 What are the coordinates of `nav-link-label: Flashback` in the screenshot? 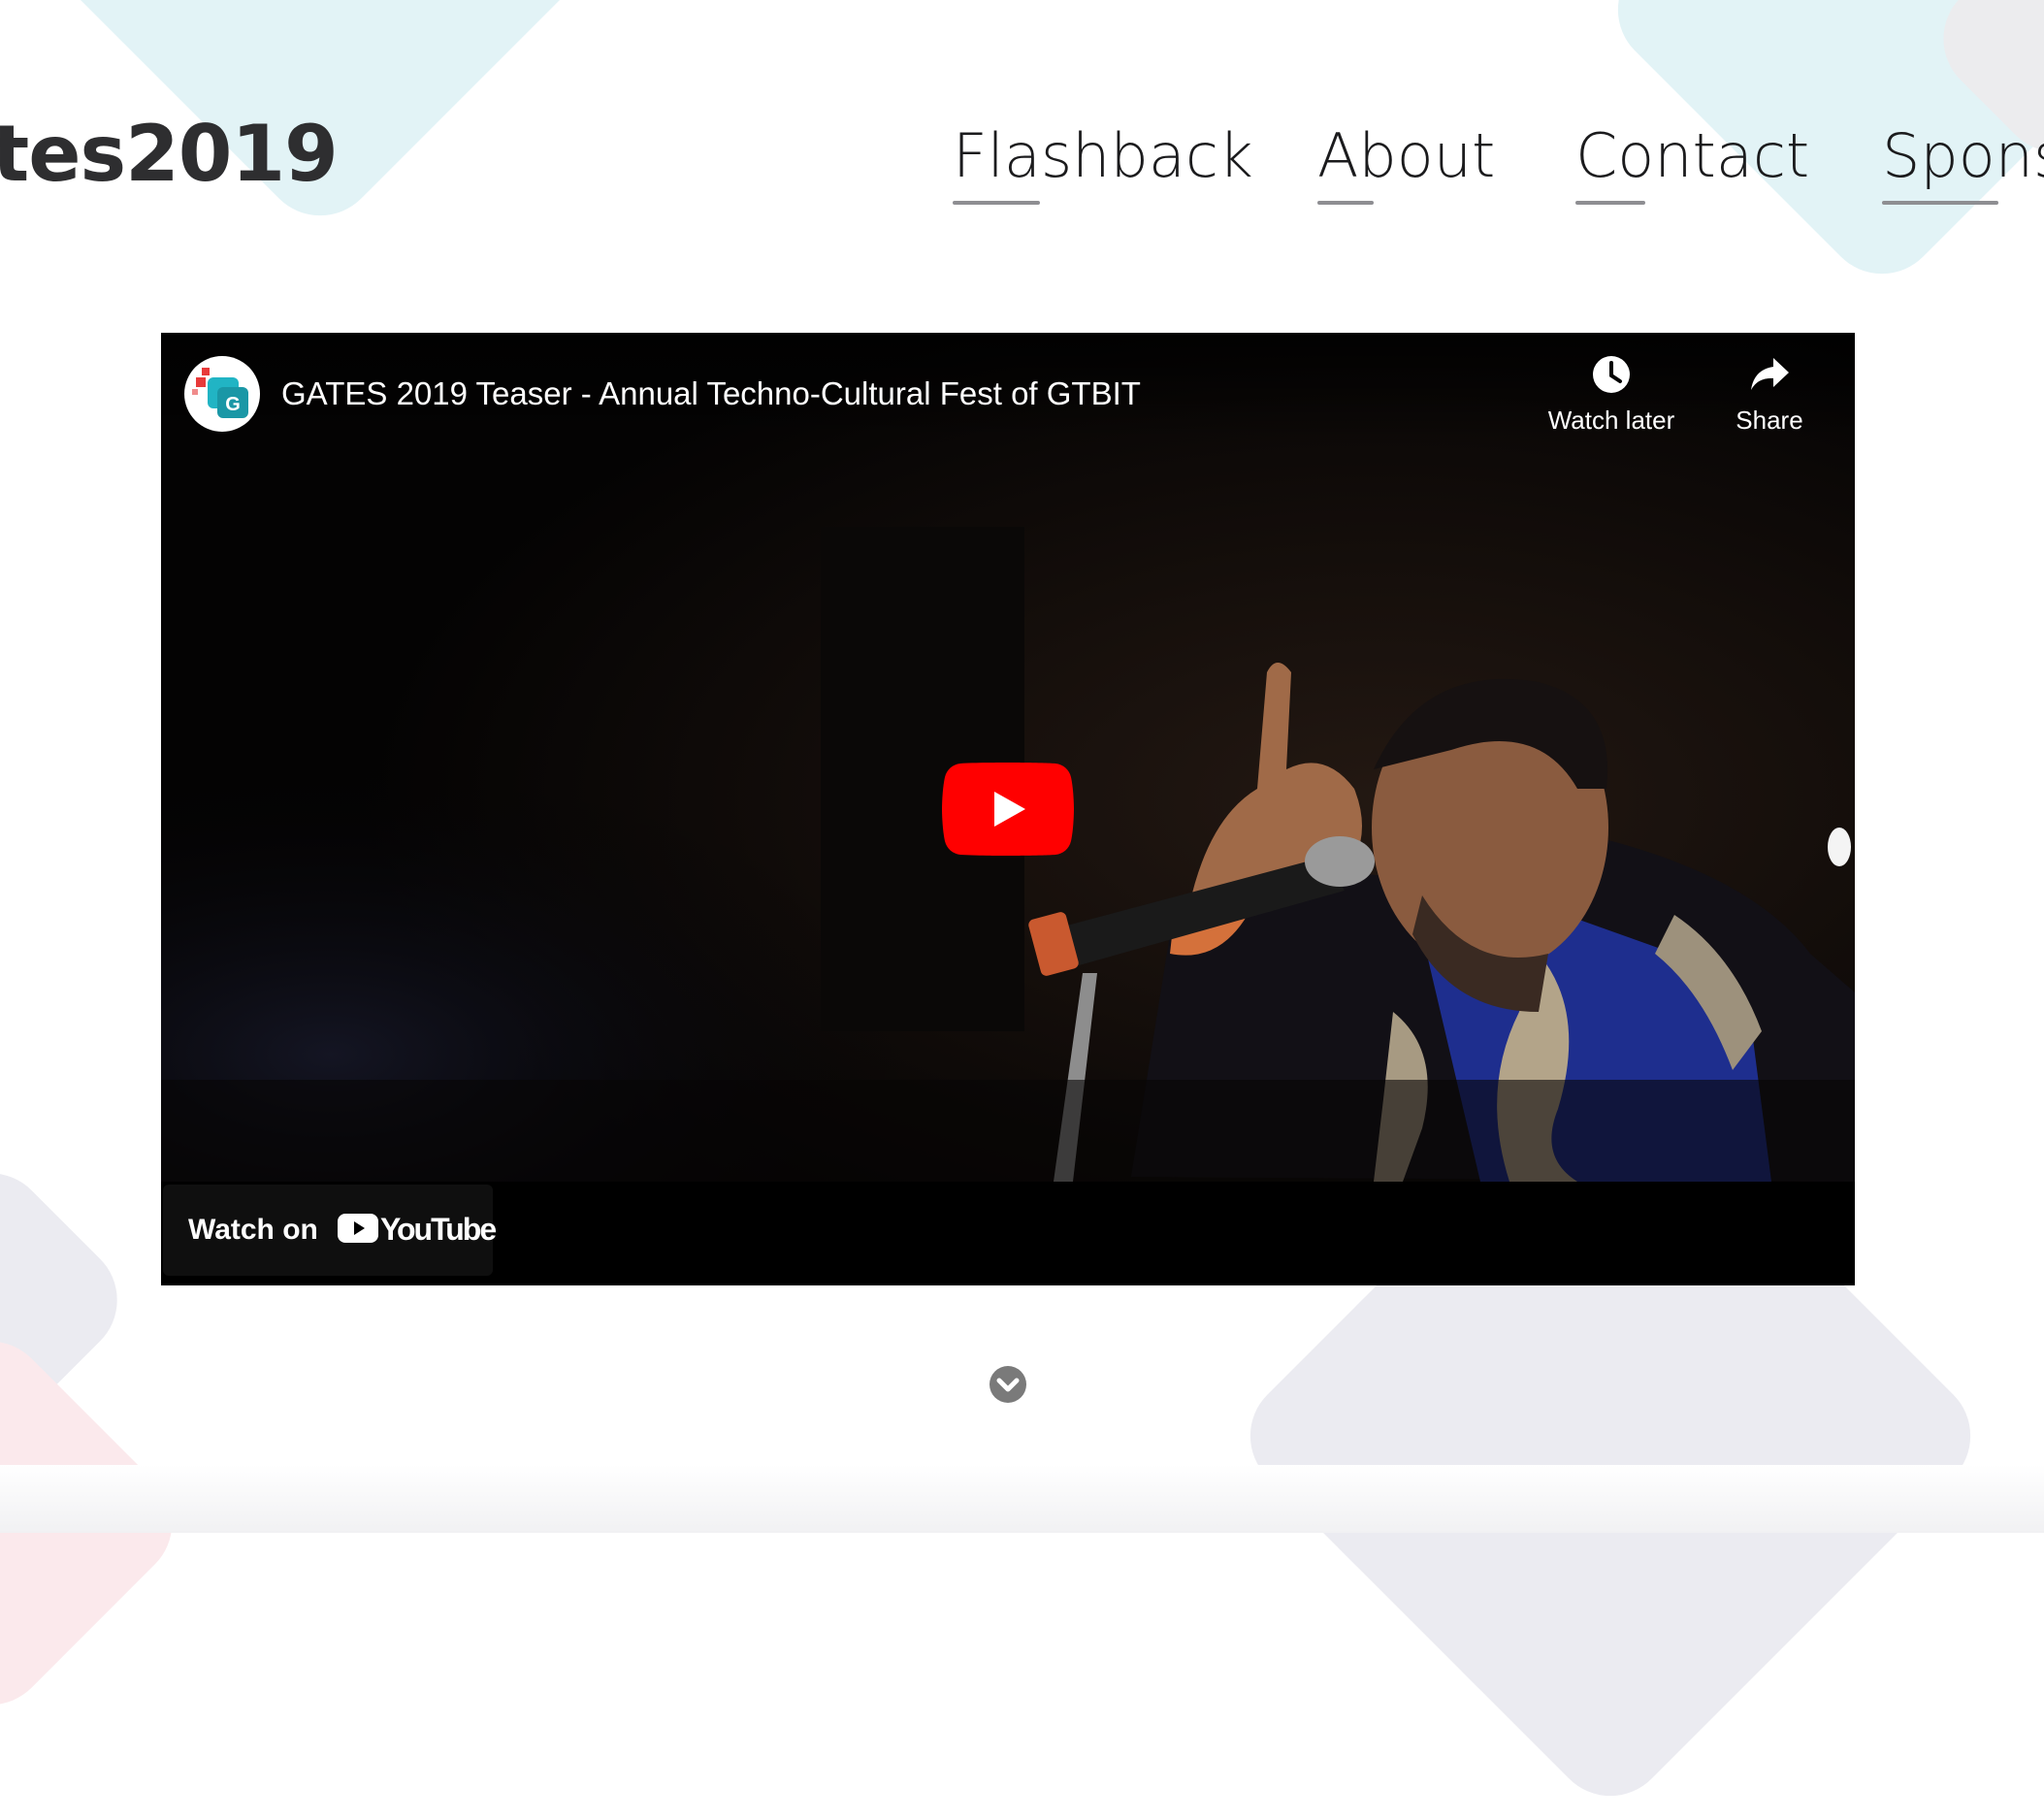 It's located at (1103, 155).